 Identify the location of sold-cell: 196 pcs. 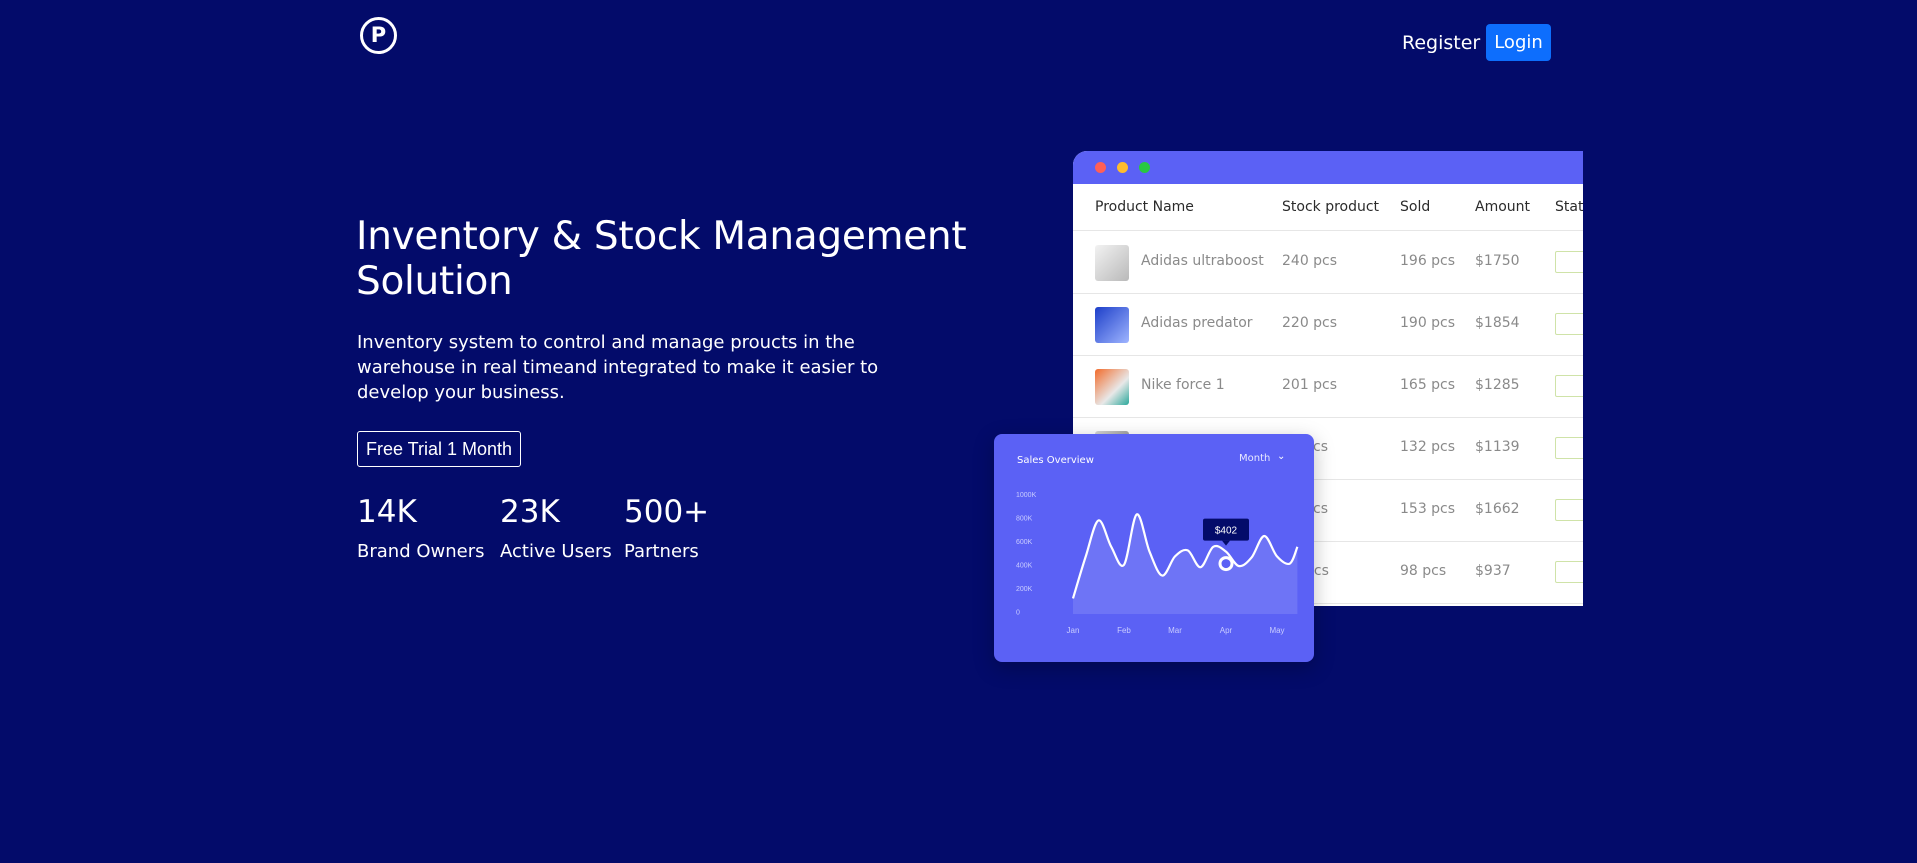
(1428, 261).